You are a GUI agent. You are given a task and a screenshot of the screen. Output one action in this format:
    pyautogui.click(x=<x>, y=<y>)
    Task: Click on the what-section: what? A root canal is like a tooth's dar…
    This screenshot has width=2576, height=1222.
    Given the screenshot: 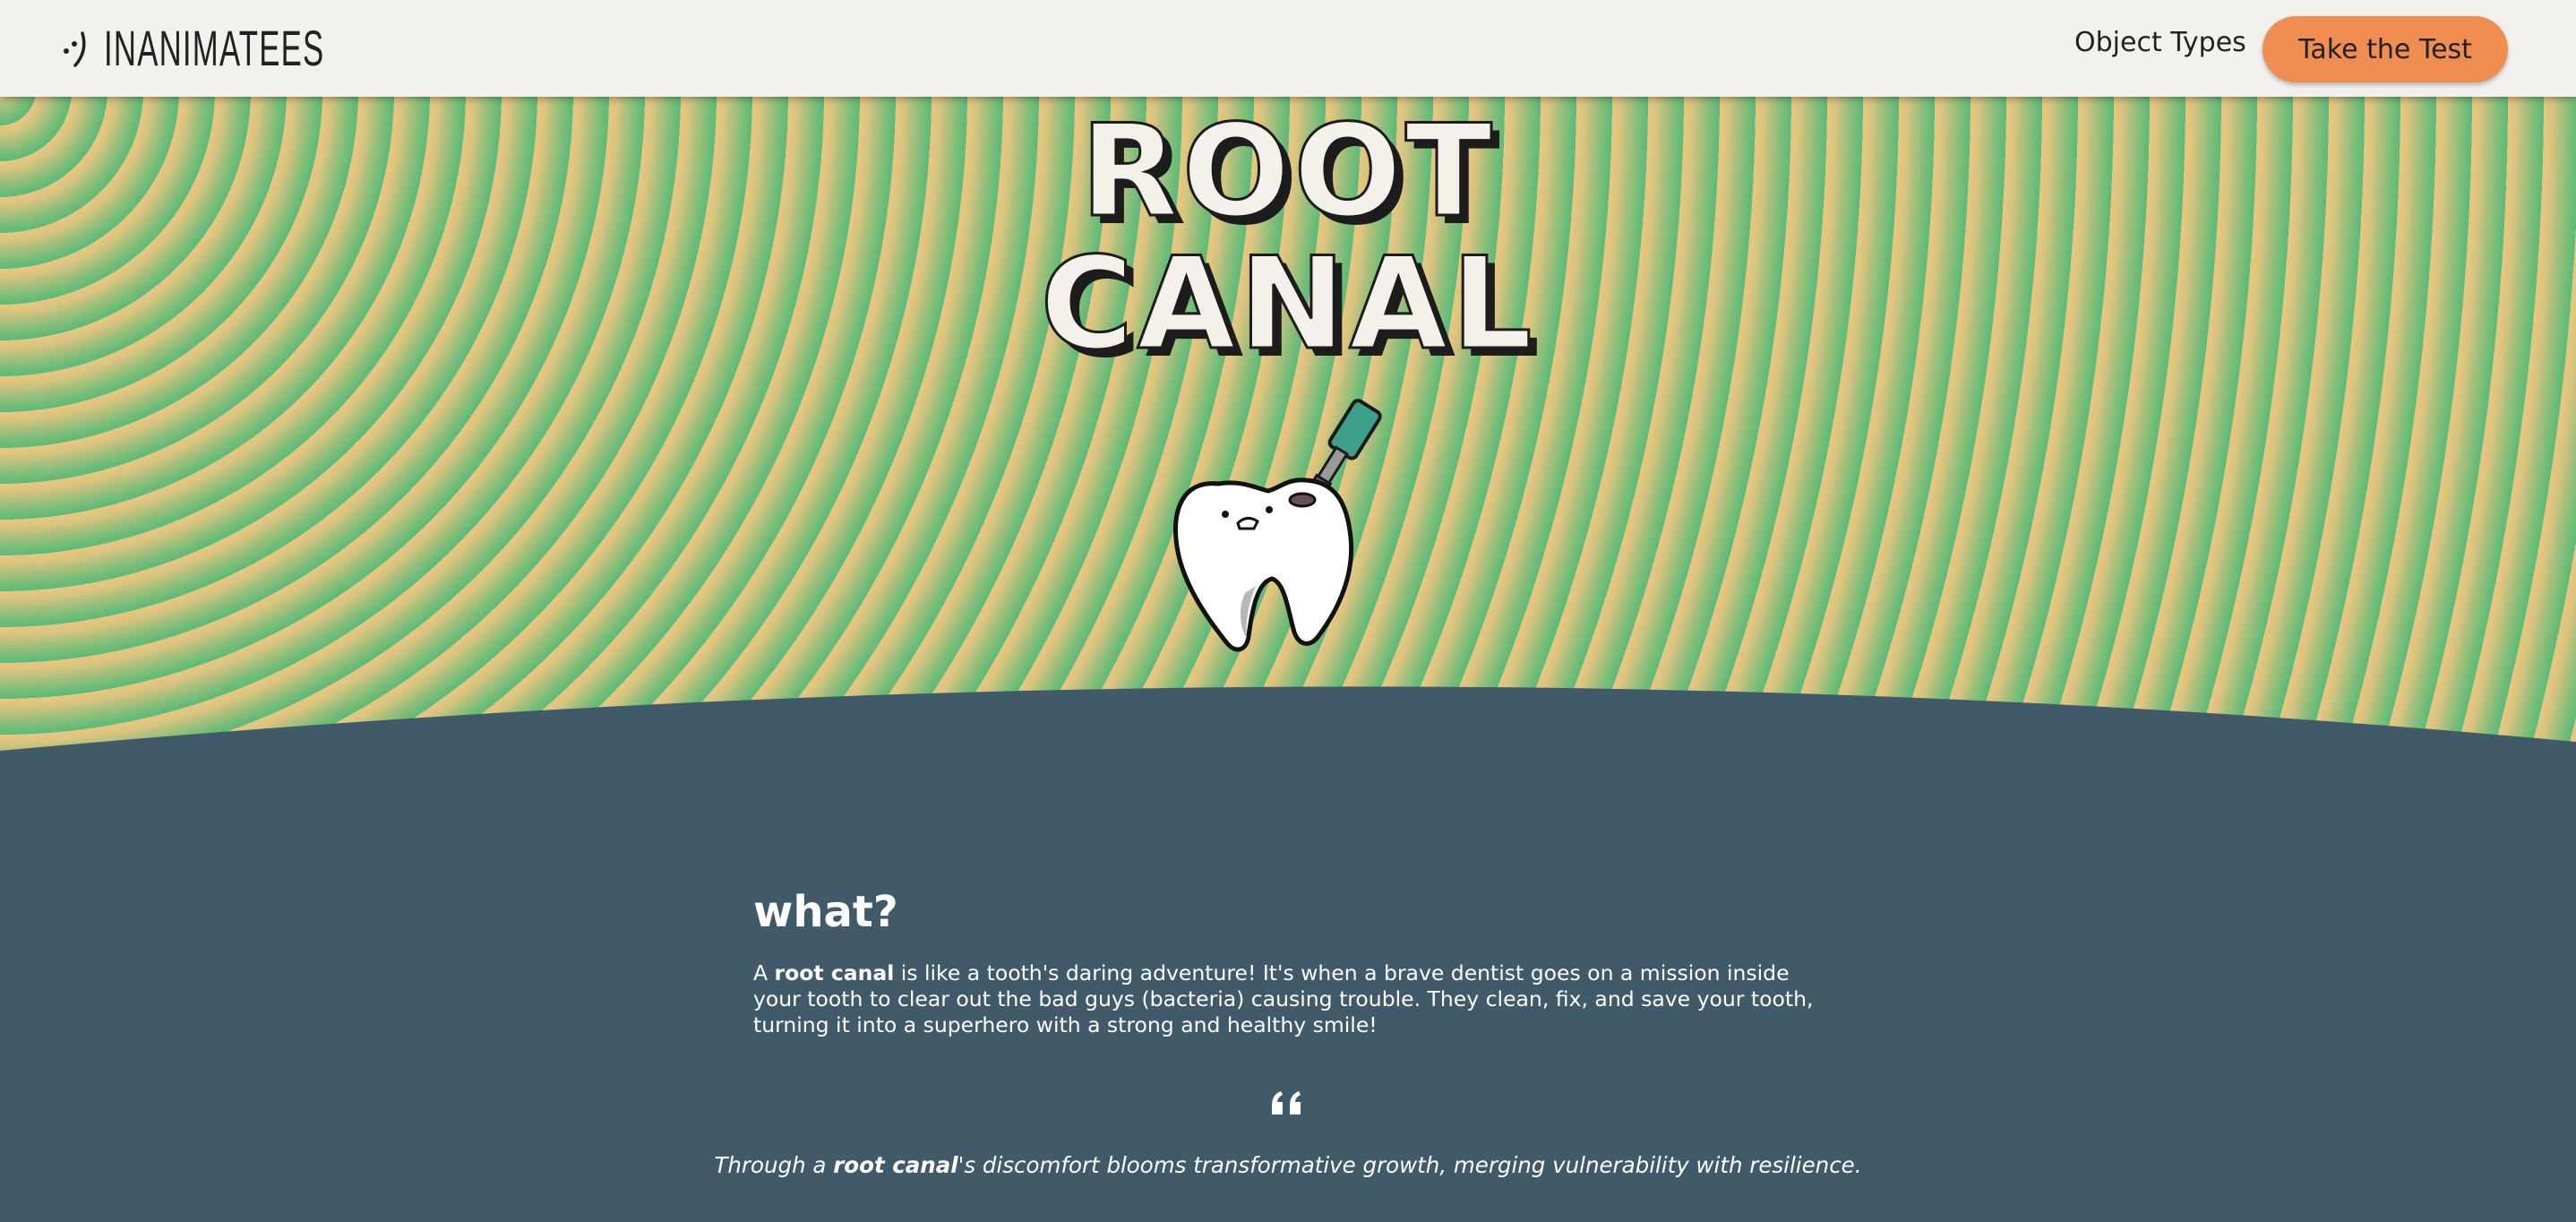 What is the action you would take?
    pyautogui.click(x=1286, y=963)
    